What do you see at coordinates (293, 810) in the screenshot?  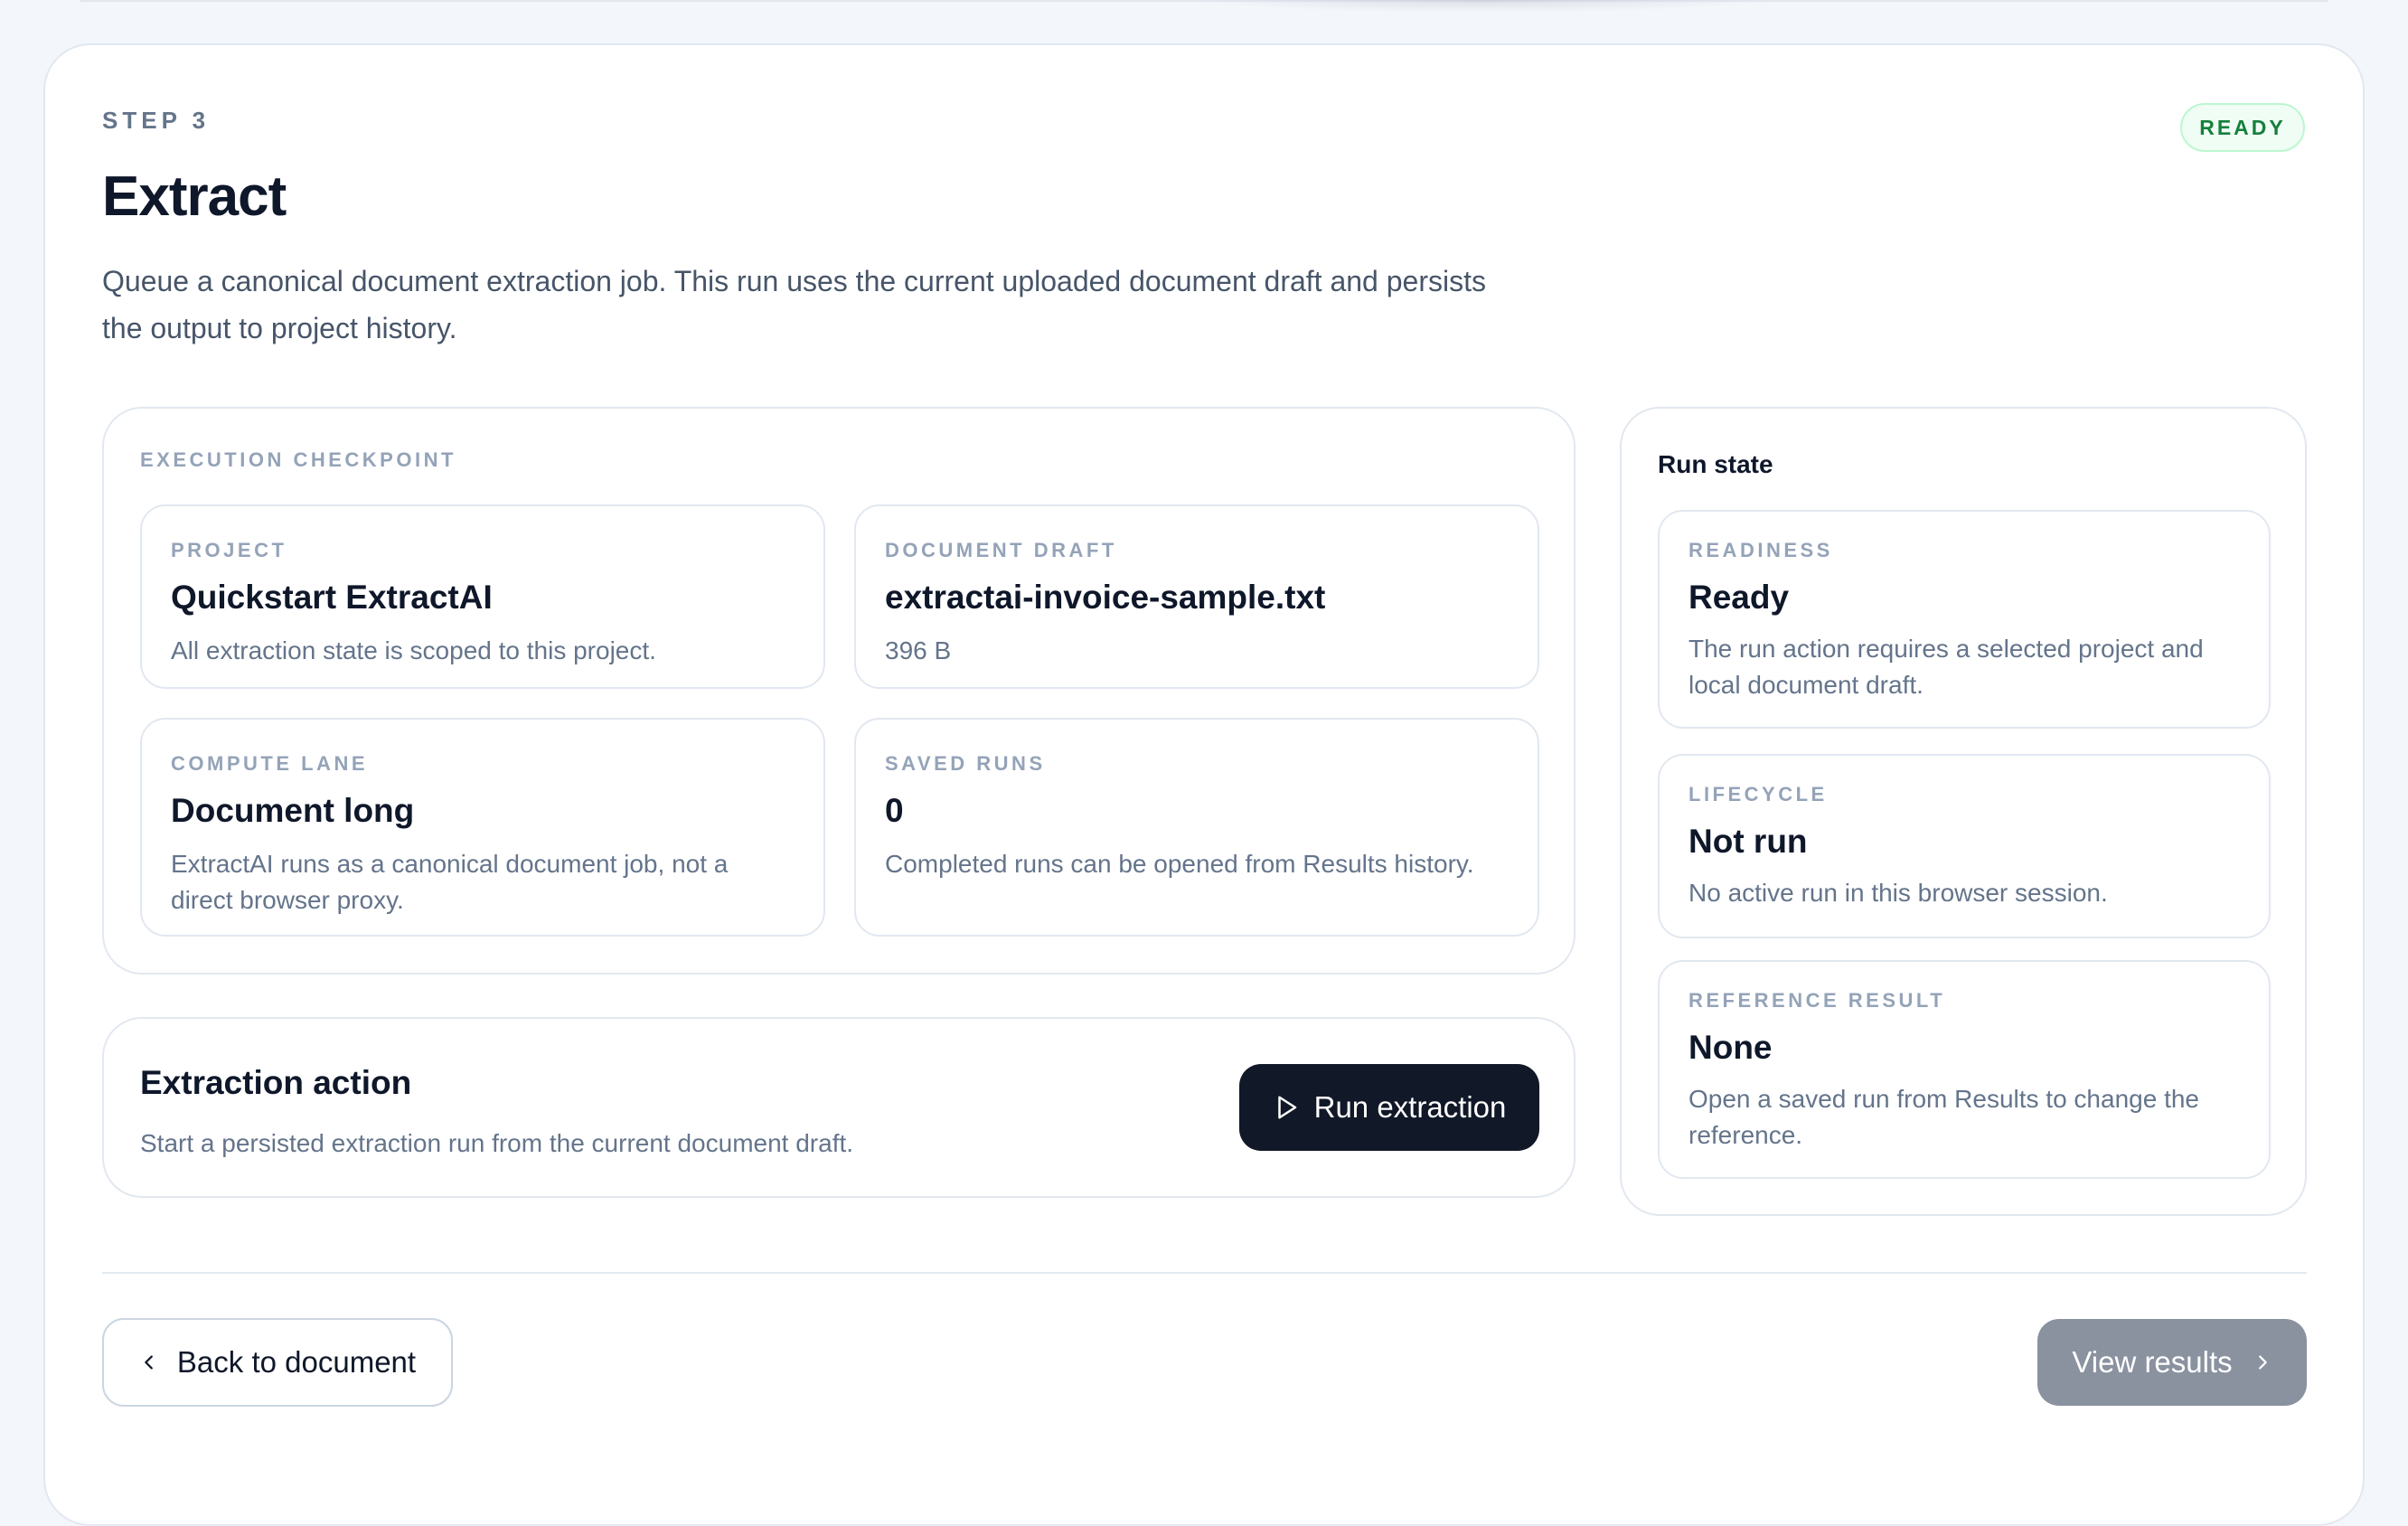 I see `compute-lane-value: Document long` at bounding box center [293, 810].